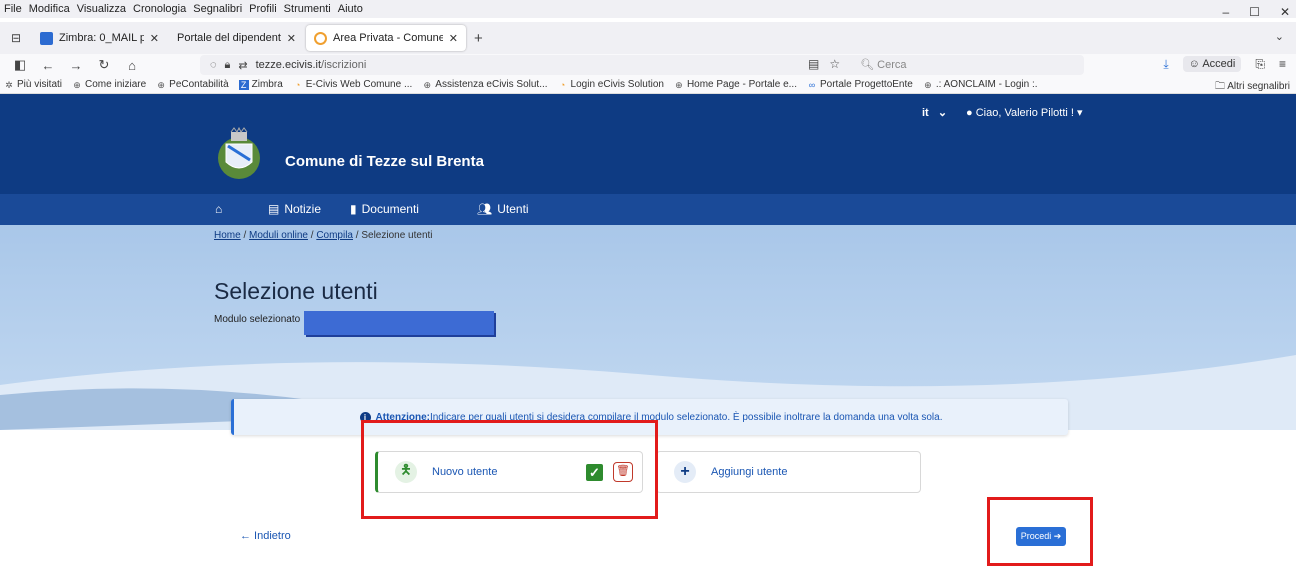 This screenshot has width=1296, height=567. I want to click on menu-segnalibri: Segnalibri, so click(217, 9).